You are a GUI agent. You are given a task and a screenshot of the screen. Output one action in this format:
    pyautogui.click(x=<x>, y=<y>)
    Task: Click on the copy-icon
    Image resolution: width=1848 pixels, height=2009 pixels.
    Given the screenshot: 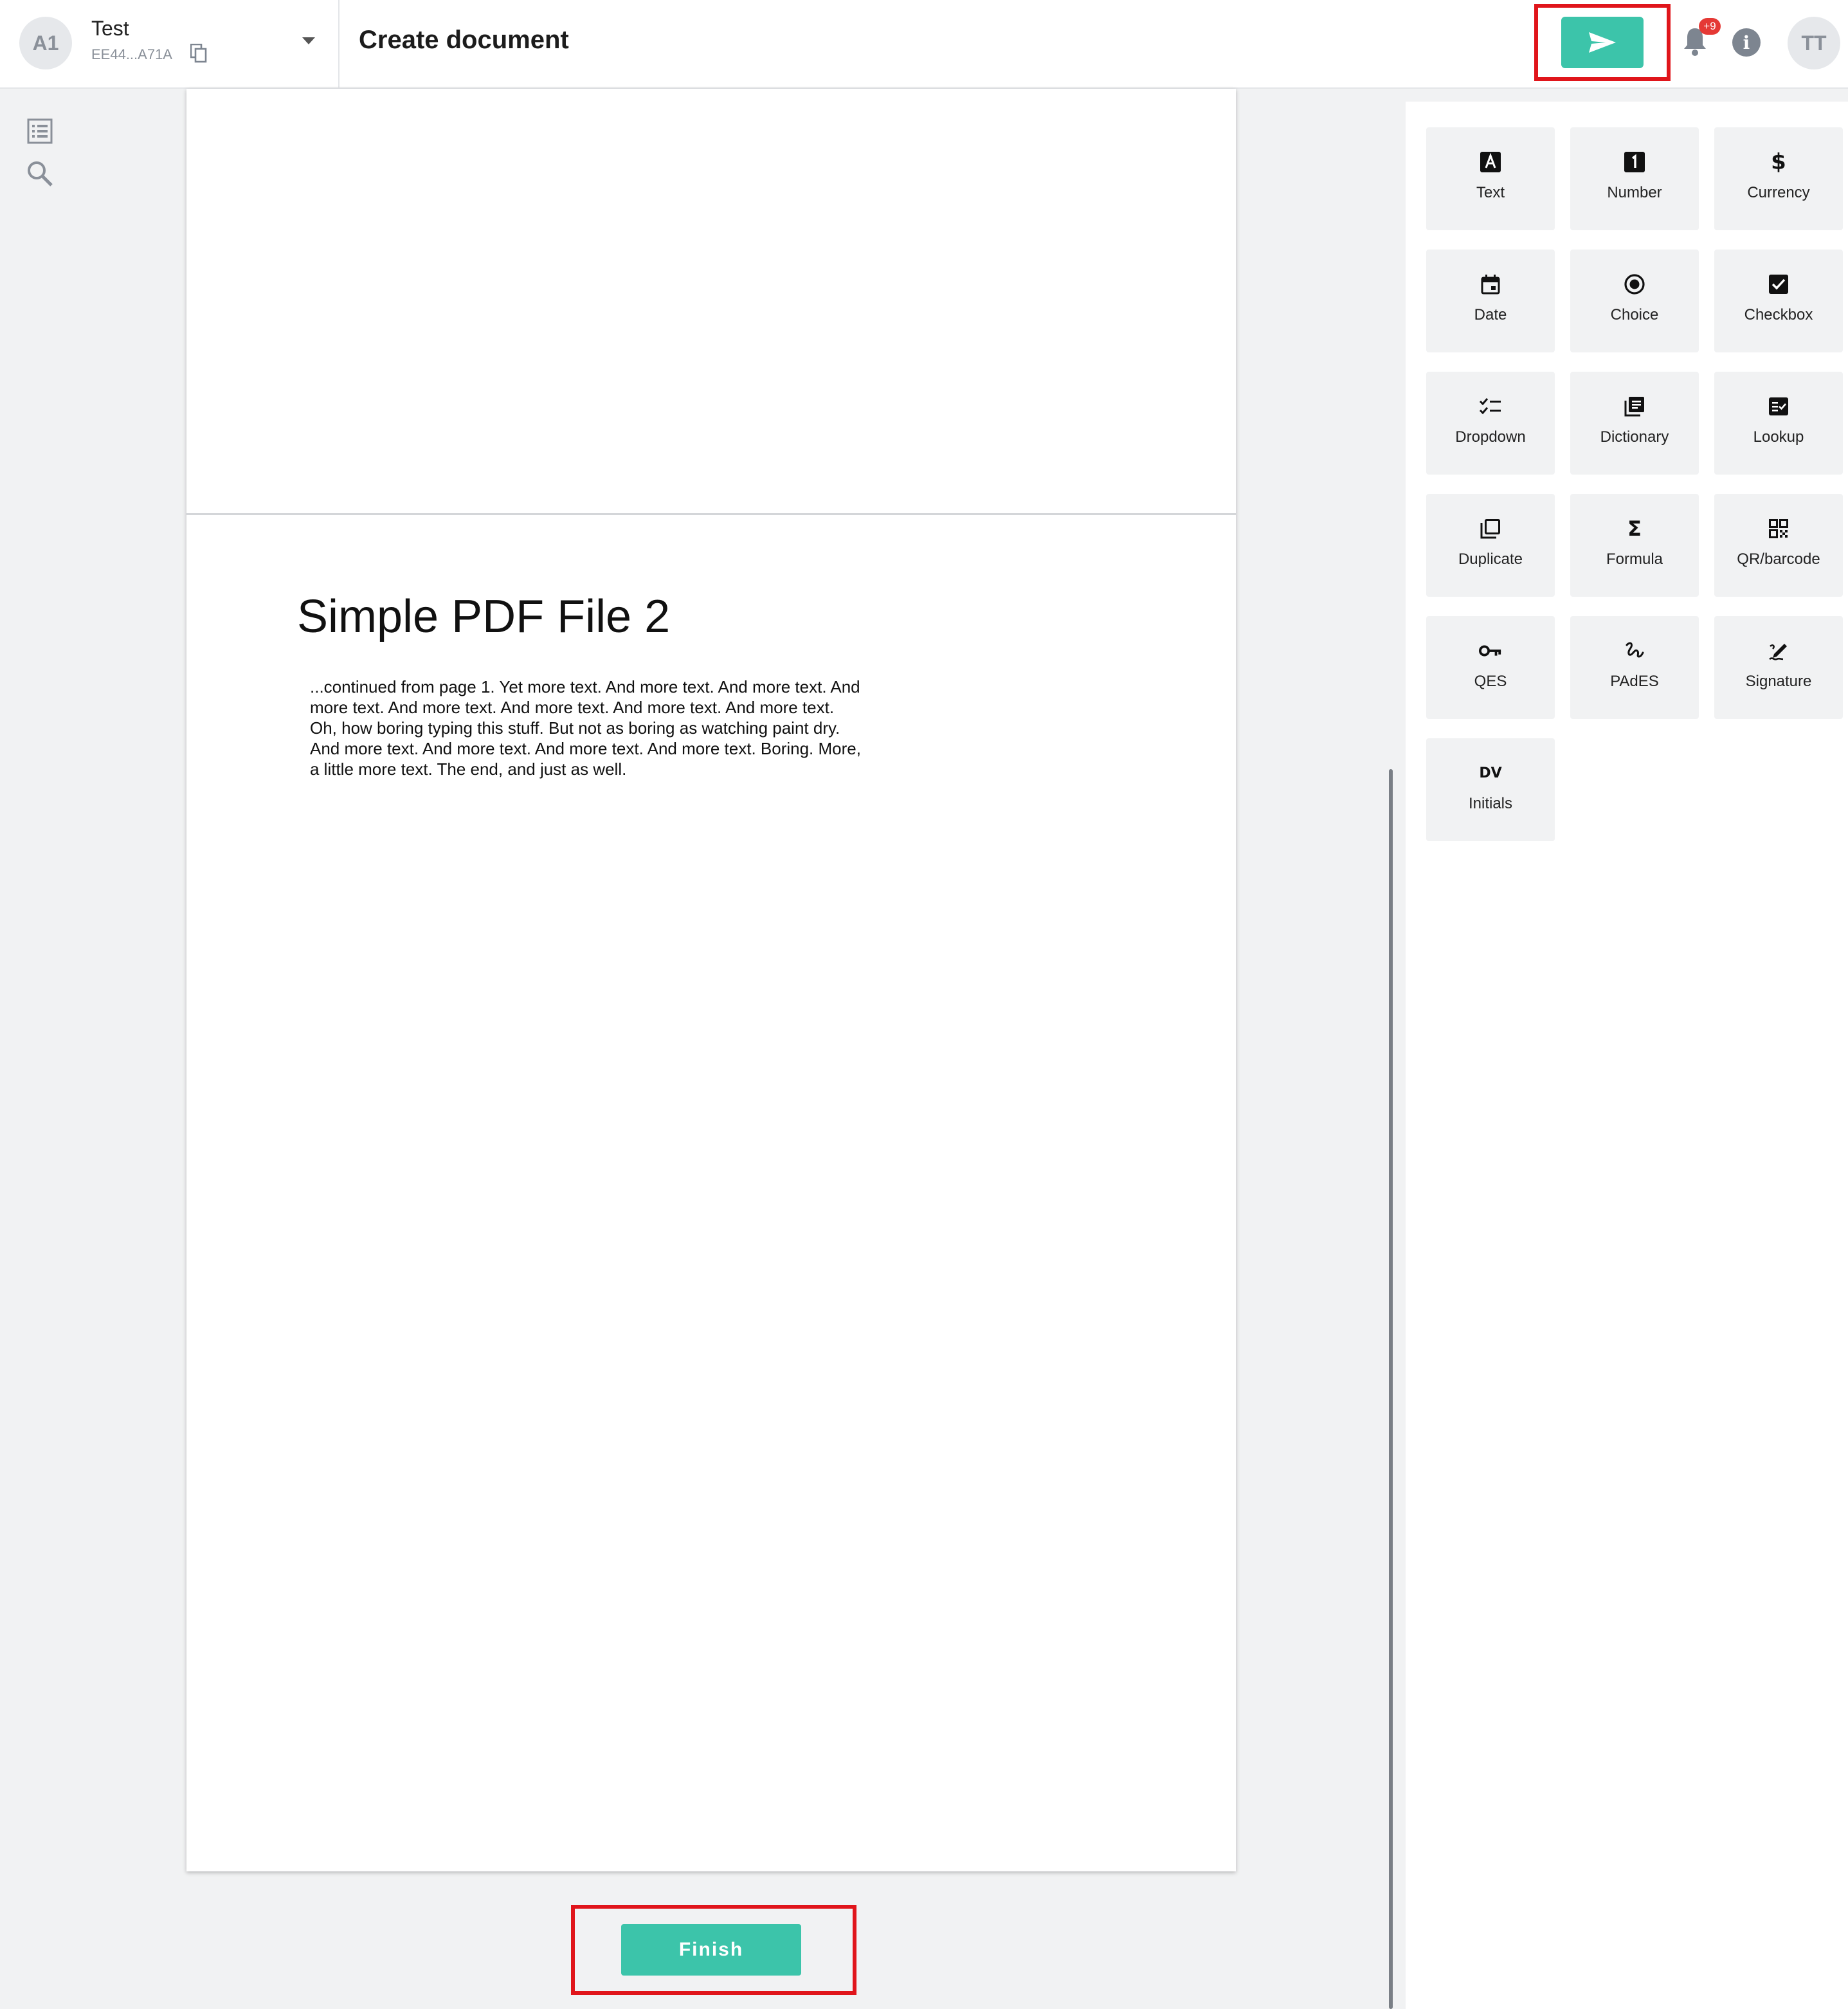 What is the action you would take?
    pyautogui.click(x=198, y=53)
    